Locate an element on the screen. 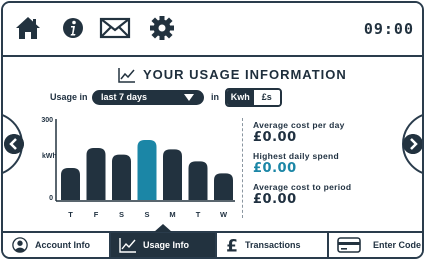 The width and height of the screenshot is (425, 260). tab-account-info: Account Info is located at coordinates (57, 245).